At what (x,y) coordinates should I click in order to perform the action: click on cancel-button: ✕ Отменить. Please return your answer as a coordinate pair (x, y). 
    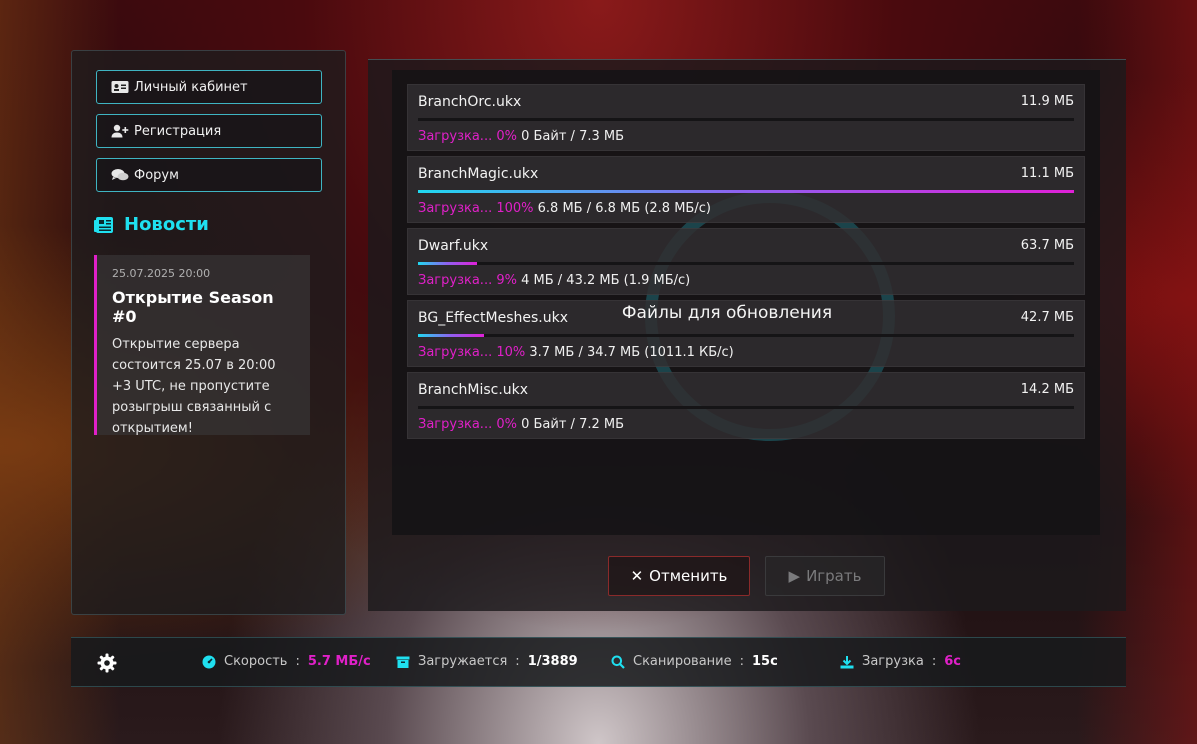
    Looking at the image, I should click on (679, 576).